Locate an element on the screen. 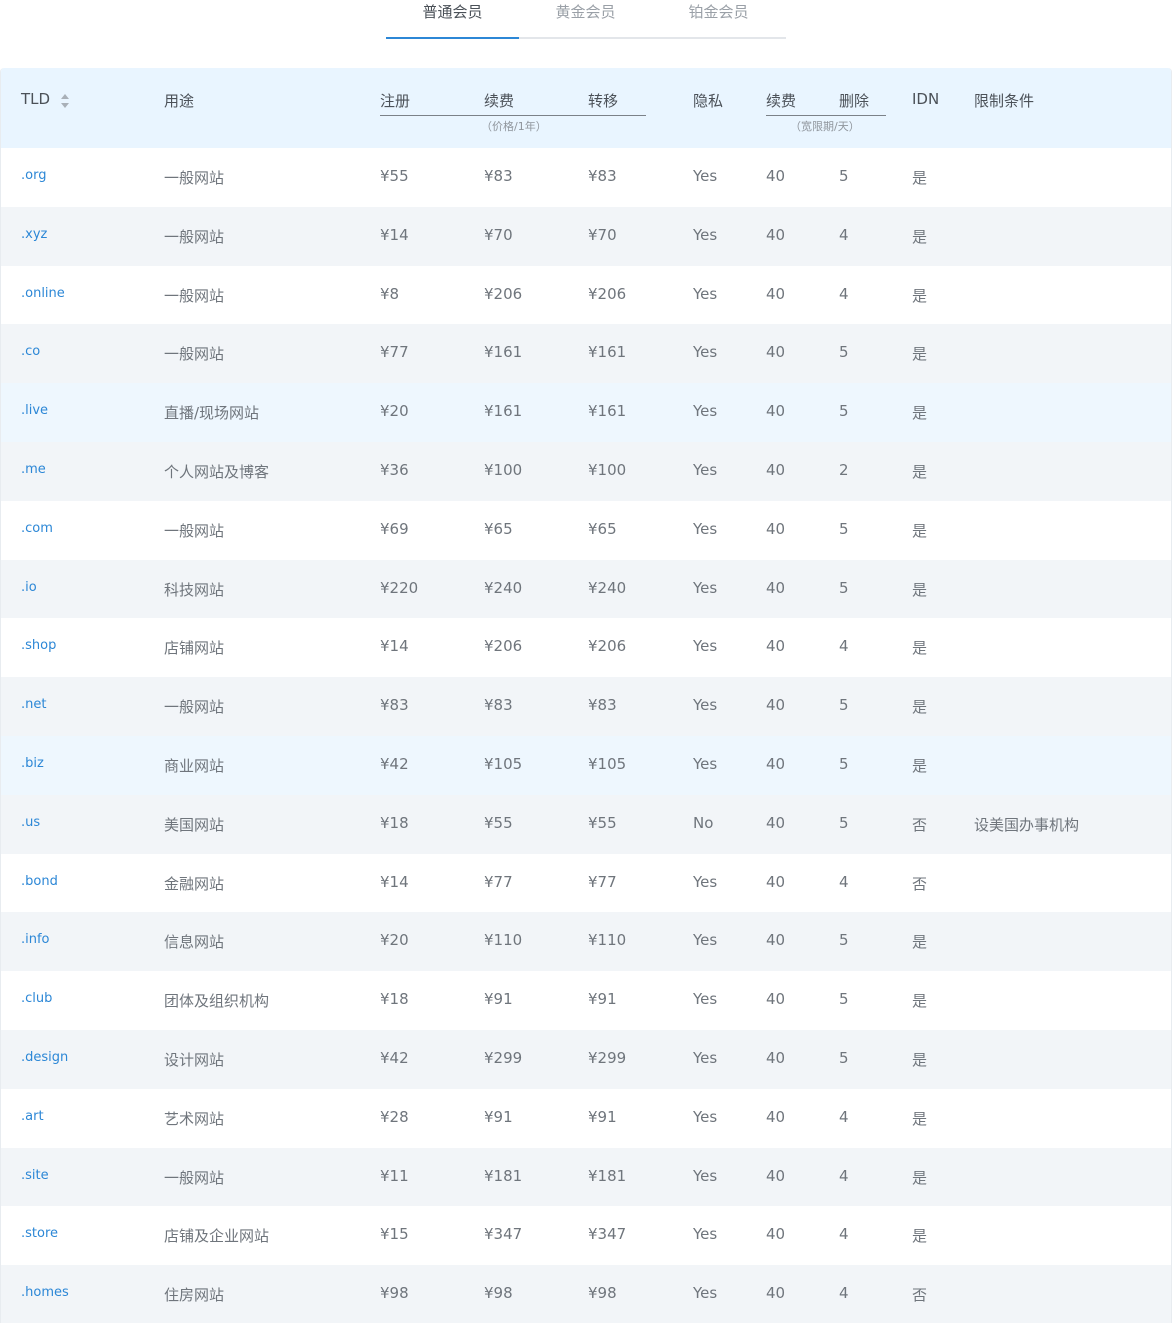  tld-link: .online is located at coordinates (43, 293).